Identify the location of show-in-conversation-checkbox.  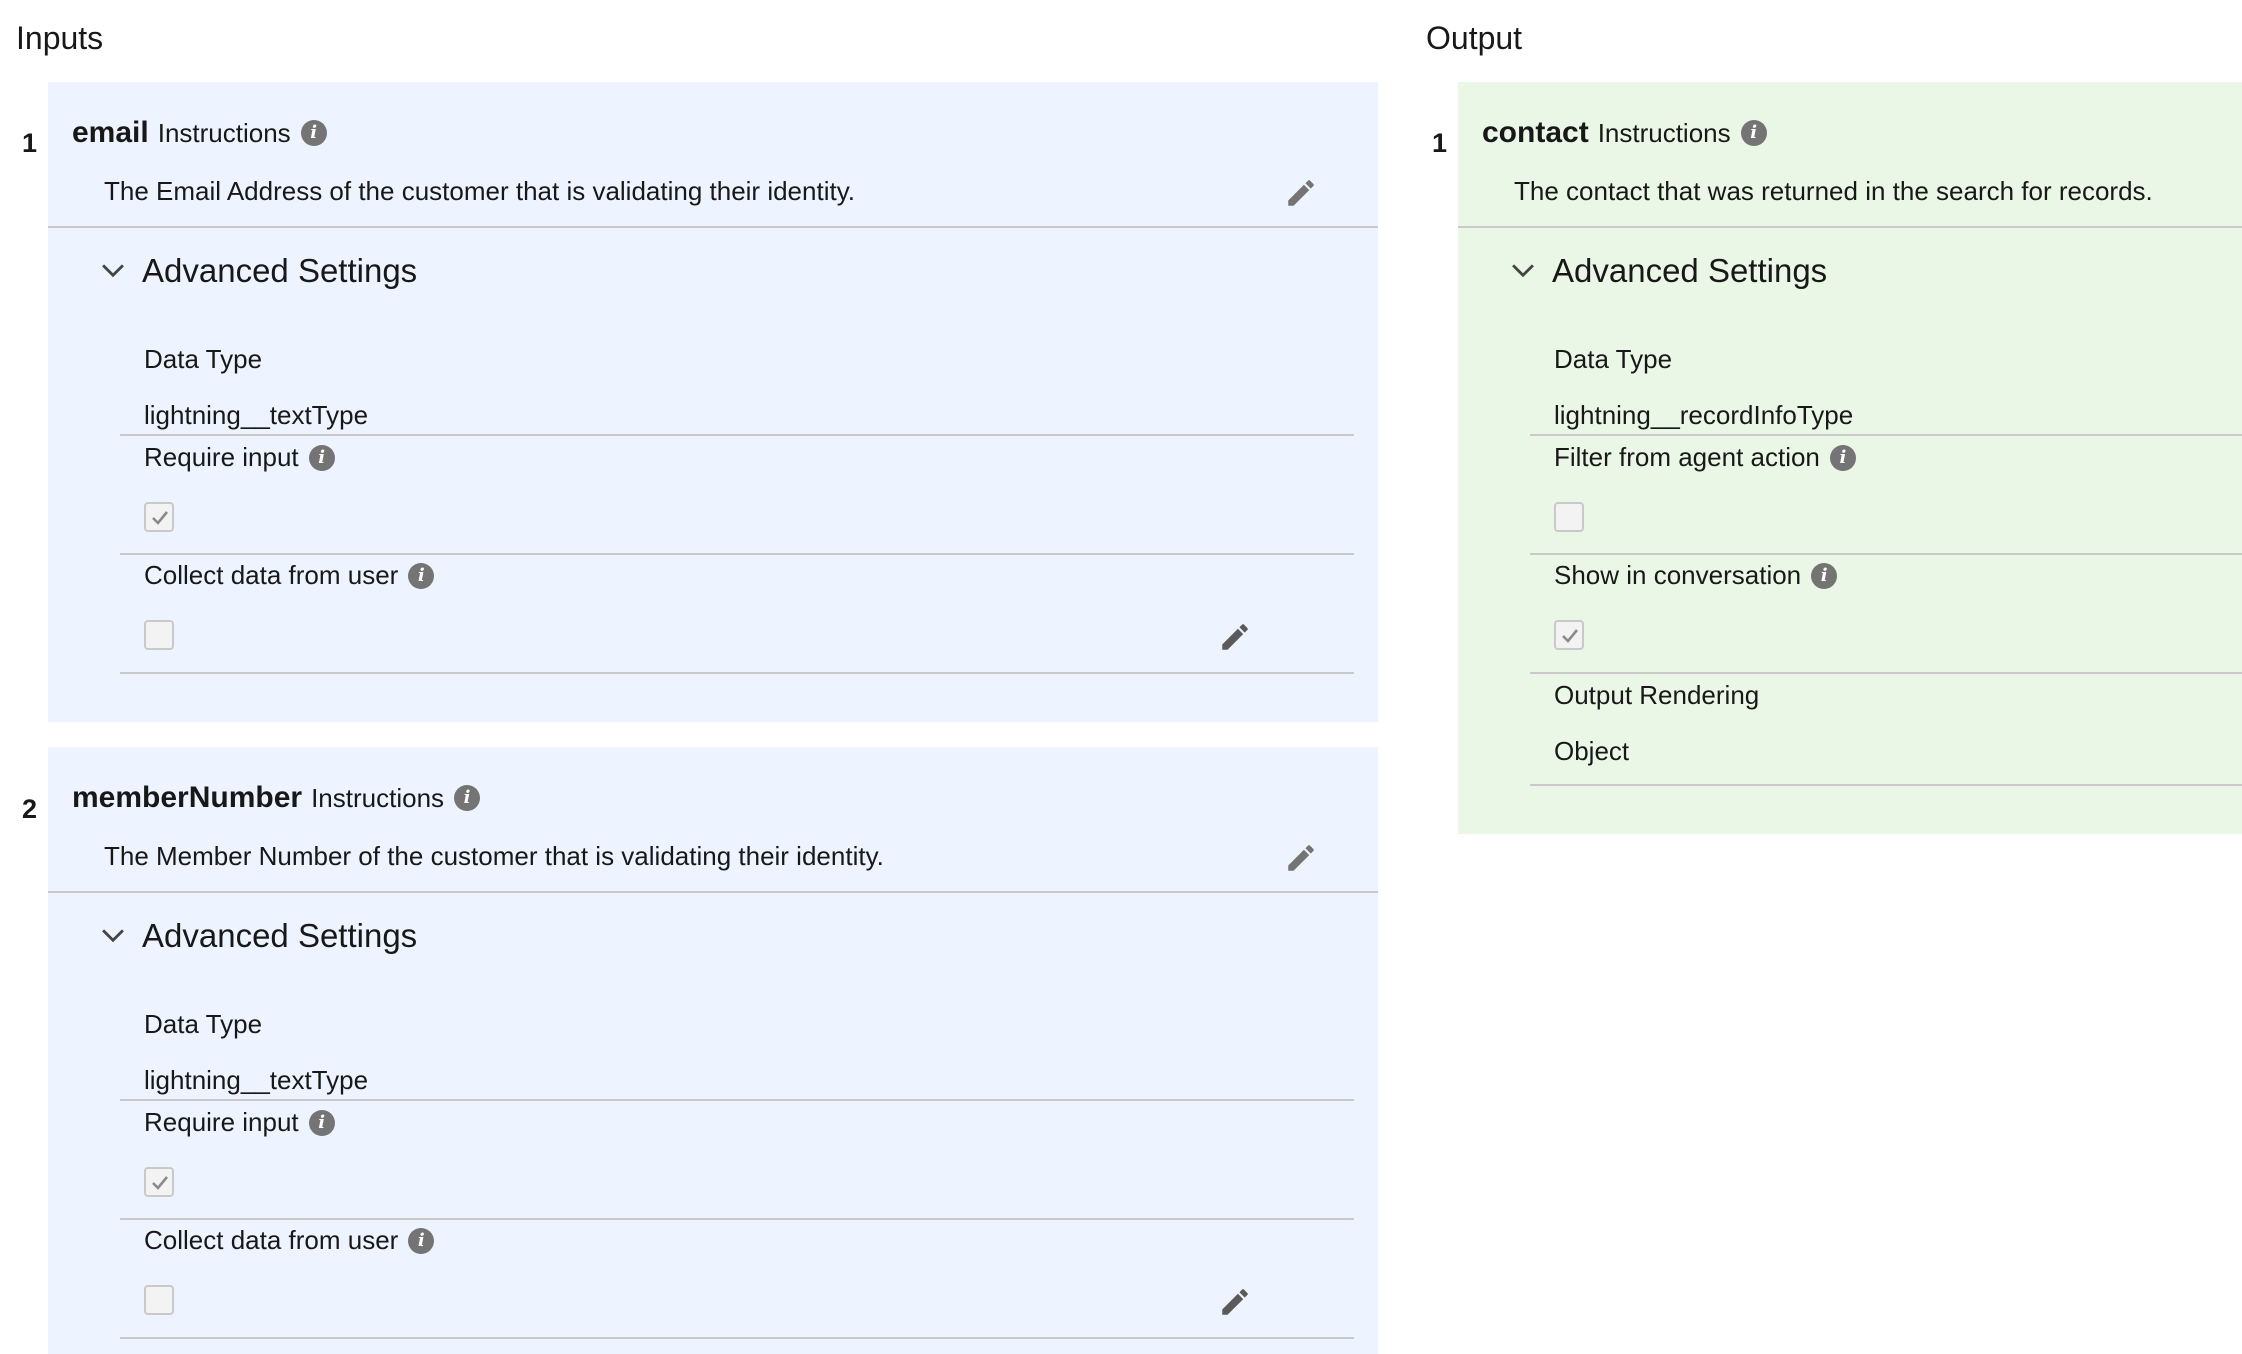
(1569, 635).